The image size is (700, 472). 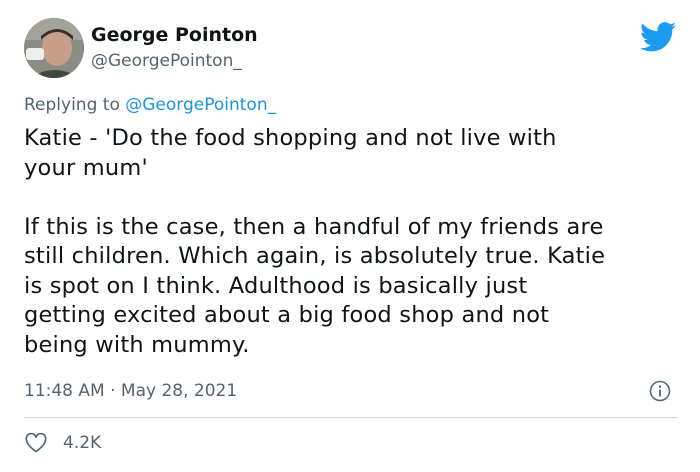 What do you see at coordinates (174, 35) in the screenshot?
I see `author-name: George Pointon` at bounding box center [174, 35].